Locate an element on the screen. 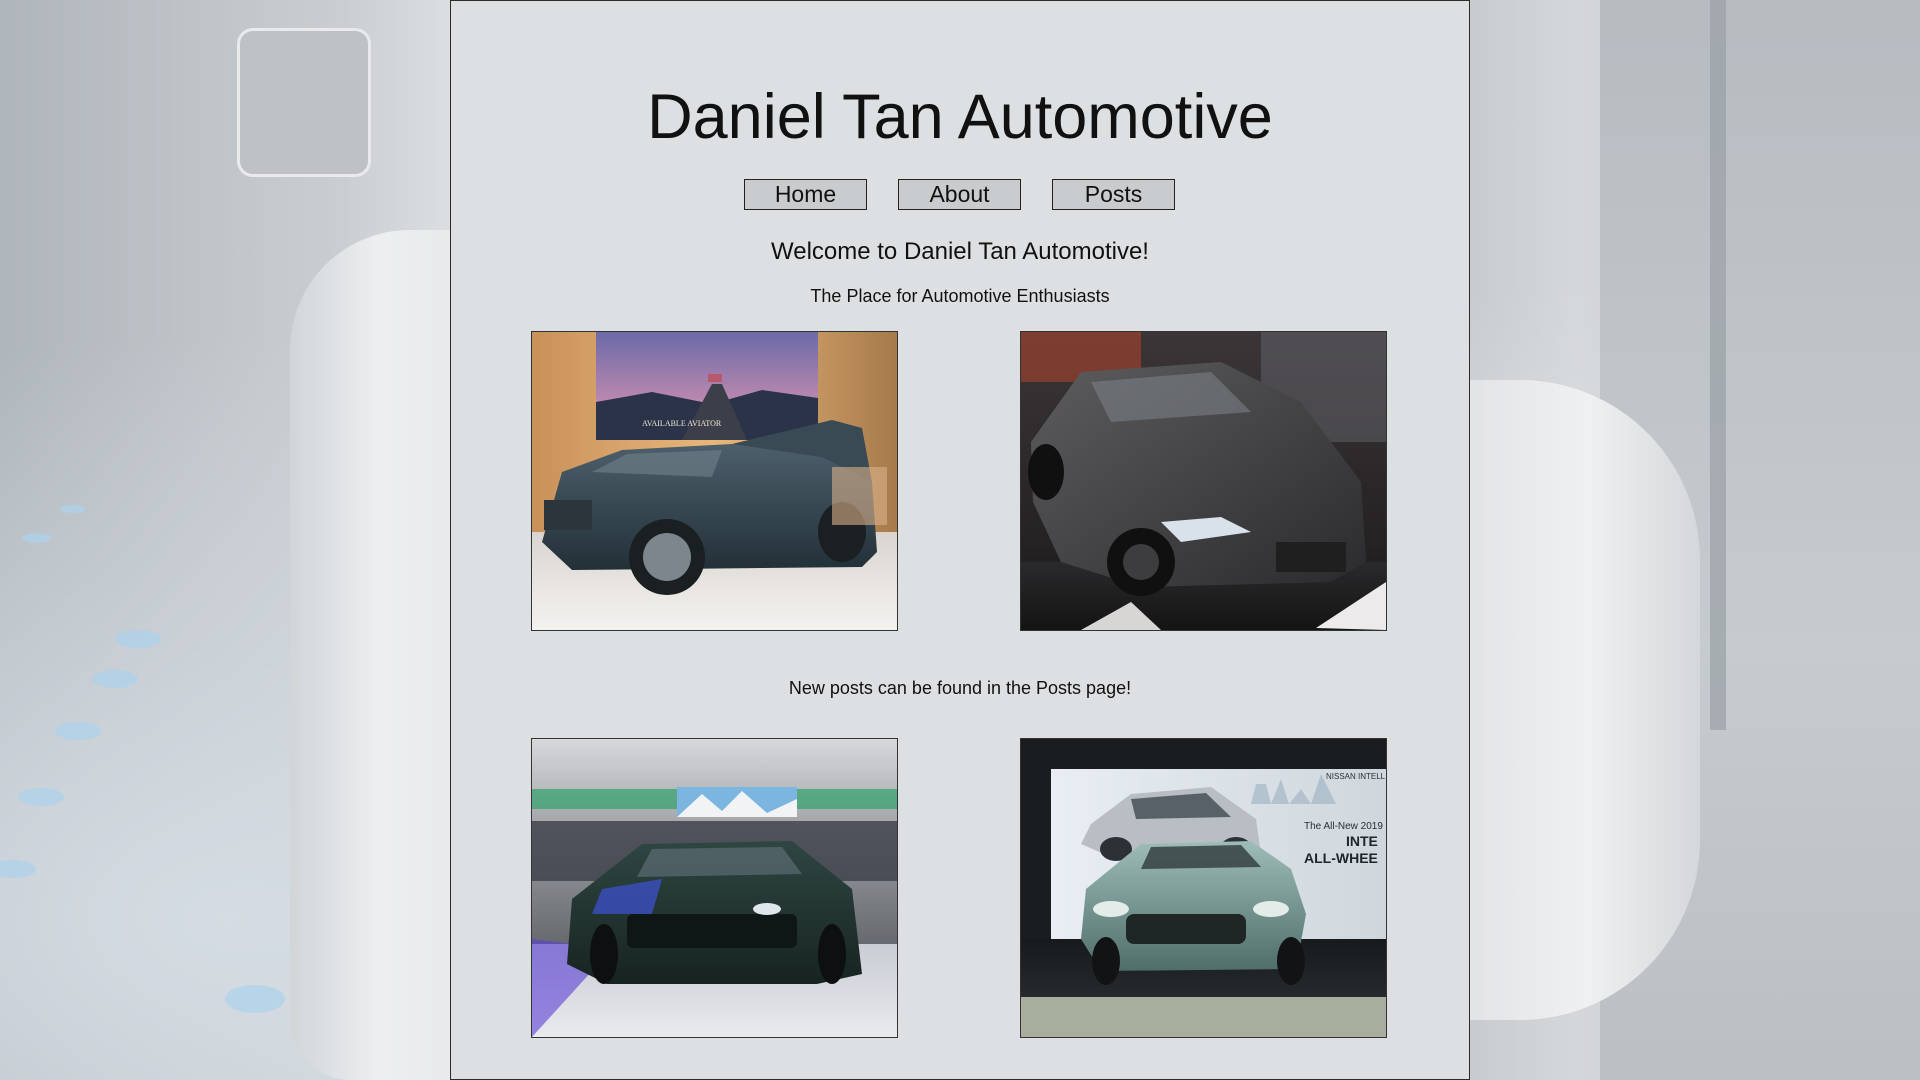 The width and height of the screenshot is (1920, 1080). welcome-heading: Welcome to Daniel Tan Automotive! is located at coordinates (960, 251).